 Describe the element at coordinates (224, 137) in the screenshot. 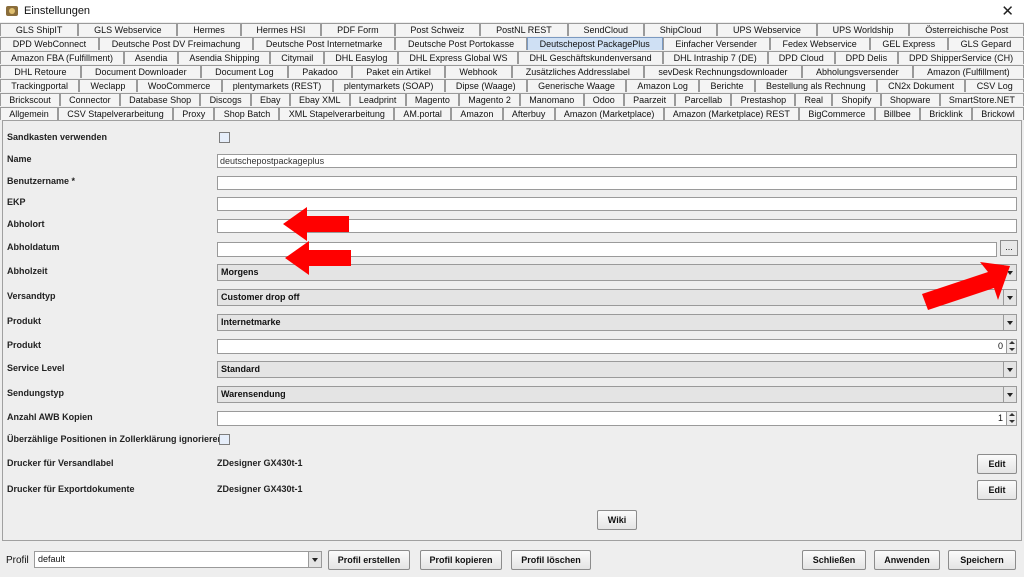

I see `sandbox-checkbox` at that location.